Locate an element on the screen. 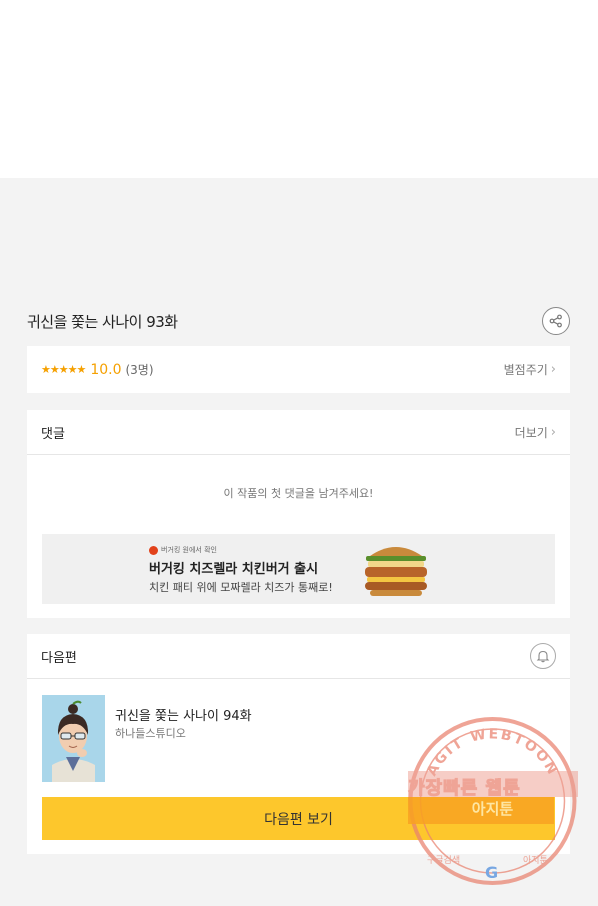  comments-header: 댓글 더보기 › is located at coordinates (298, 432).